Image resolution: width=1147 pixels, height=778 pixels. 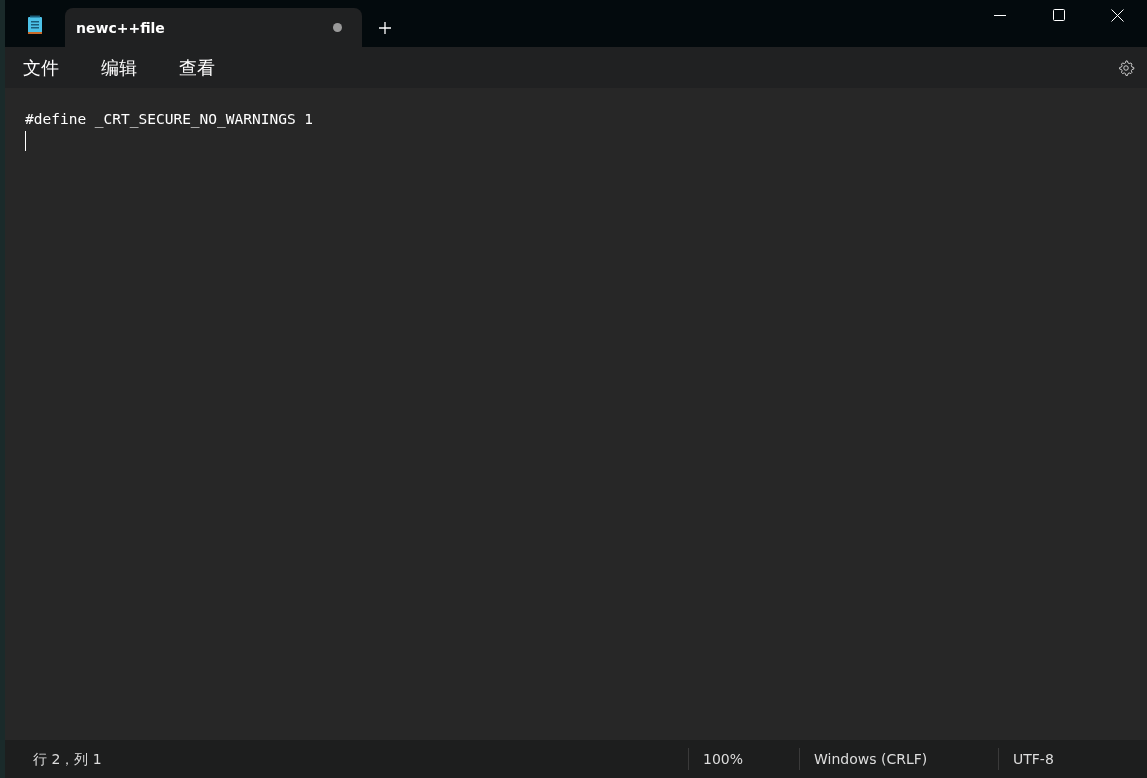 What do you see at coordinates (1072, 759) in the screenshot?
I see `encoding: UTF-8` at bounding box center [1072, 759].